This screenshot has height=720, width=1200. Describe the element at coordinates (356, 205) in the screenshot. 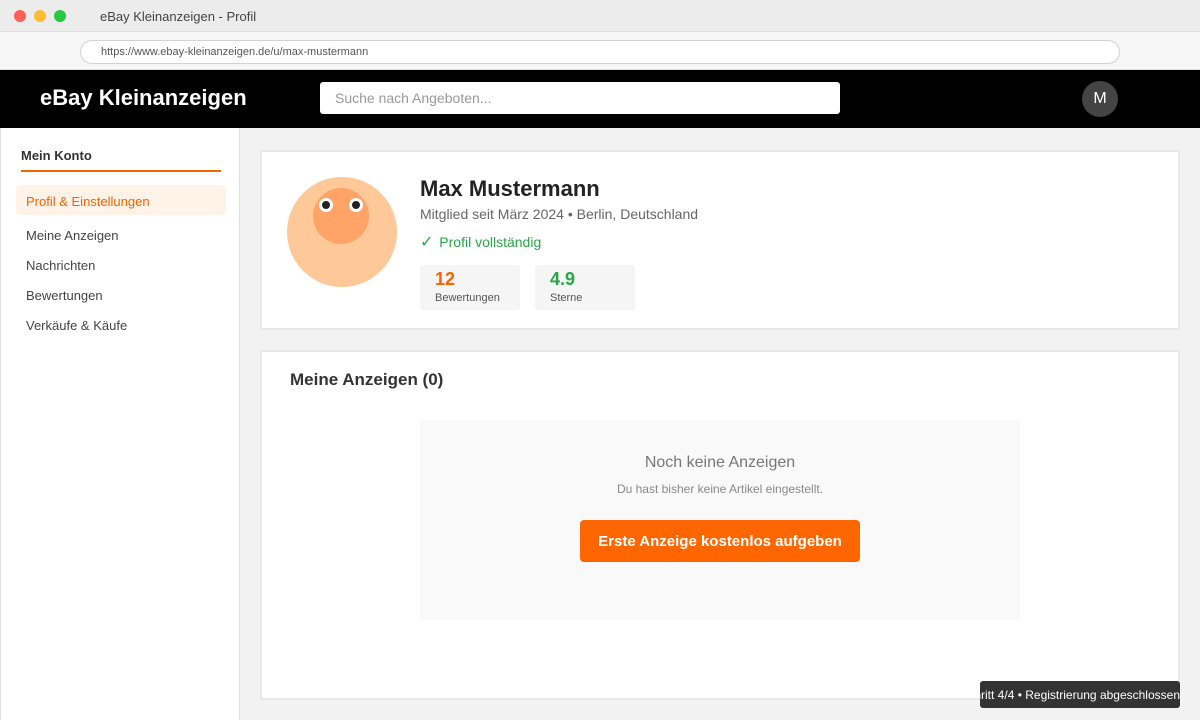

I see `avatar-eye-right` at that location.